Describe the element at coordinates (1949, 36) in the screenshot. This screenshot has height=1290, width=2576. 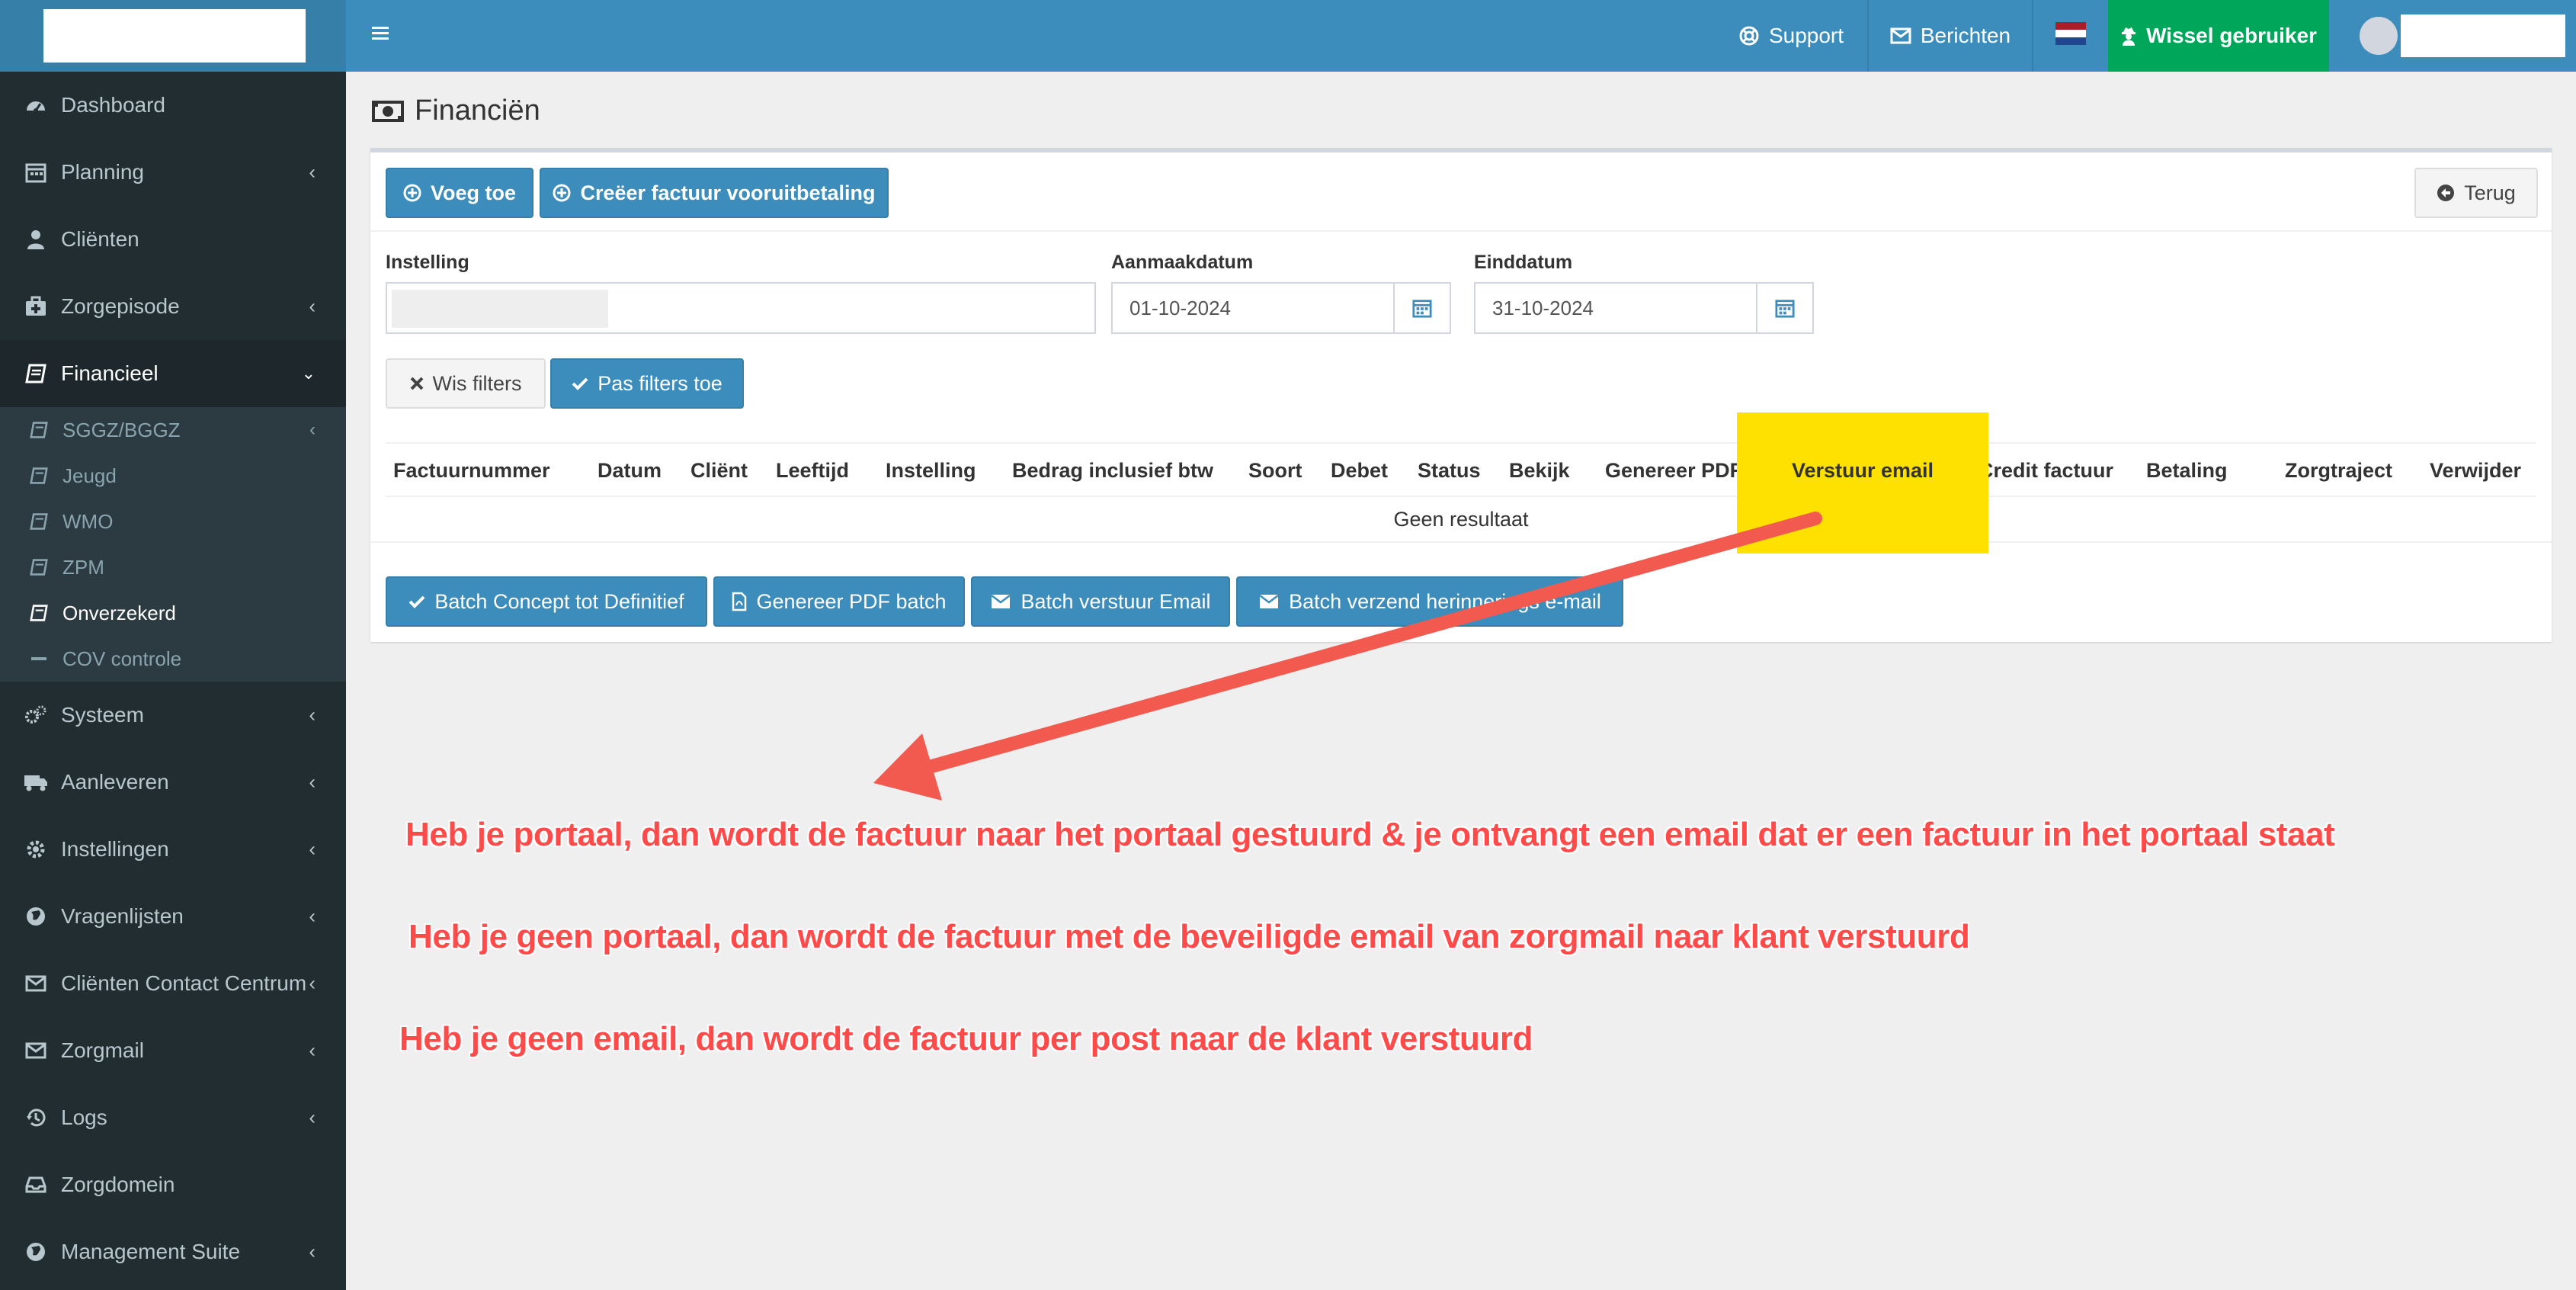
I see `berichten-link: Berichten` at that location.